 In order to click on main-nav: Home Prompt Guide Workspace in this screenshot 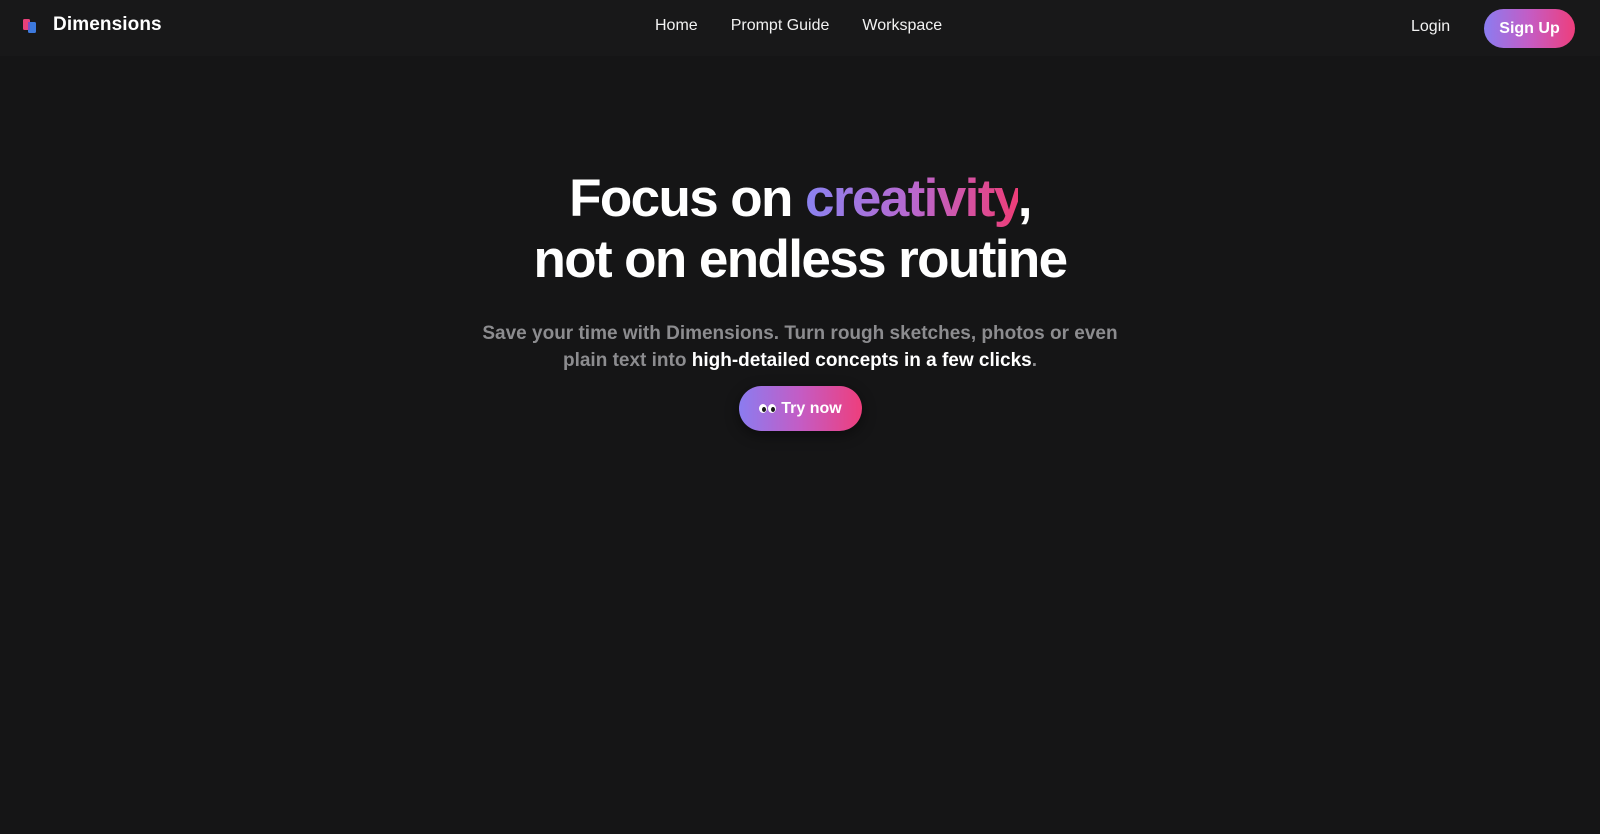, I will do `click(798, 26)`.